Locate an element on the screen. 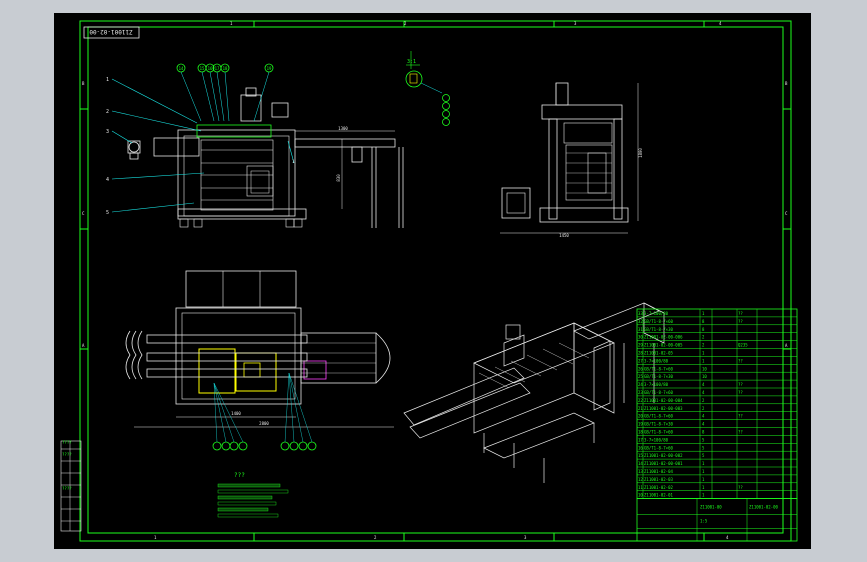  frame-outline is located at coordinates (236, 173).